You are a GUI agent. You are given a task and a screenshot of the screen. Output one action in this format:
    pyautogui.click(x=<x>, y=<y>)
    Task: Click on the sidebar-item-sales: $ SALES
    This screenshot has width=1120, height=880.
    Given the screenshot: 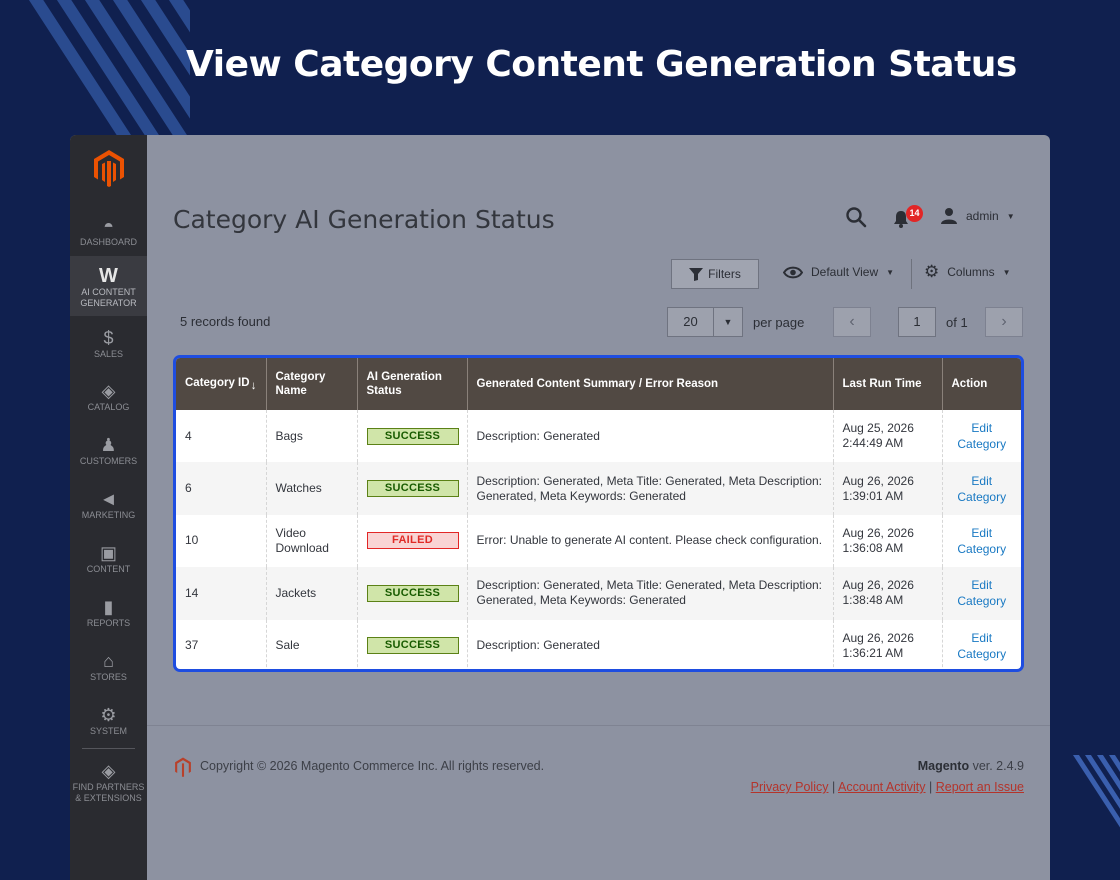 What is the action you would take?
    pyautogui.click(x=108, y=345)
    